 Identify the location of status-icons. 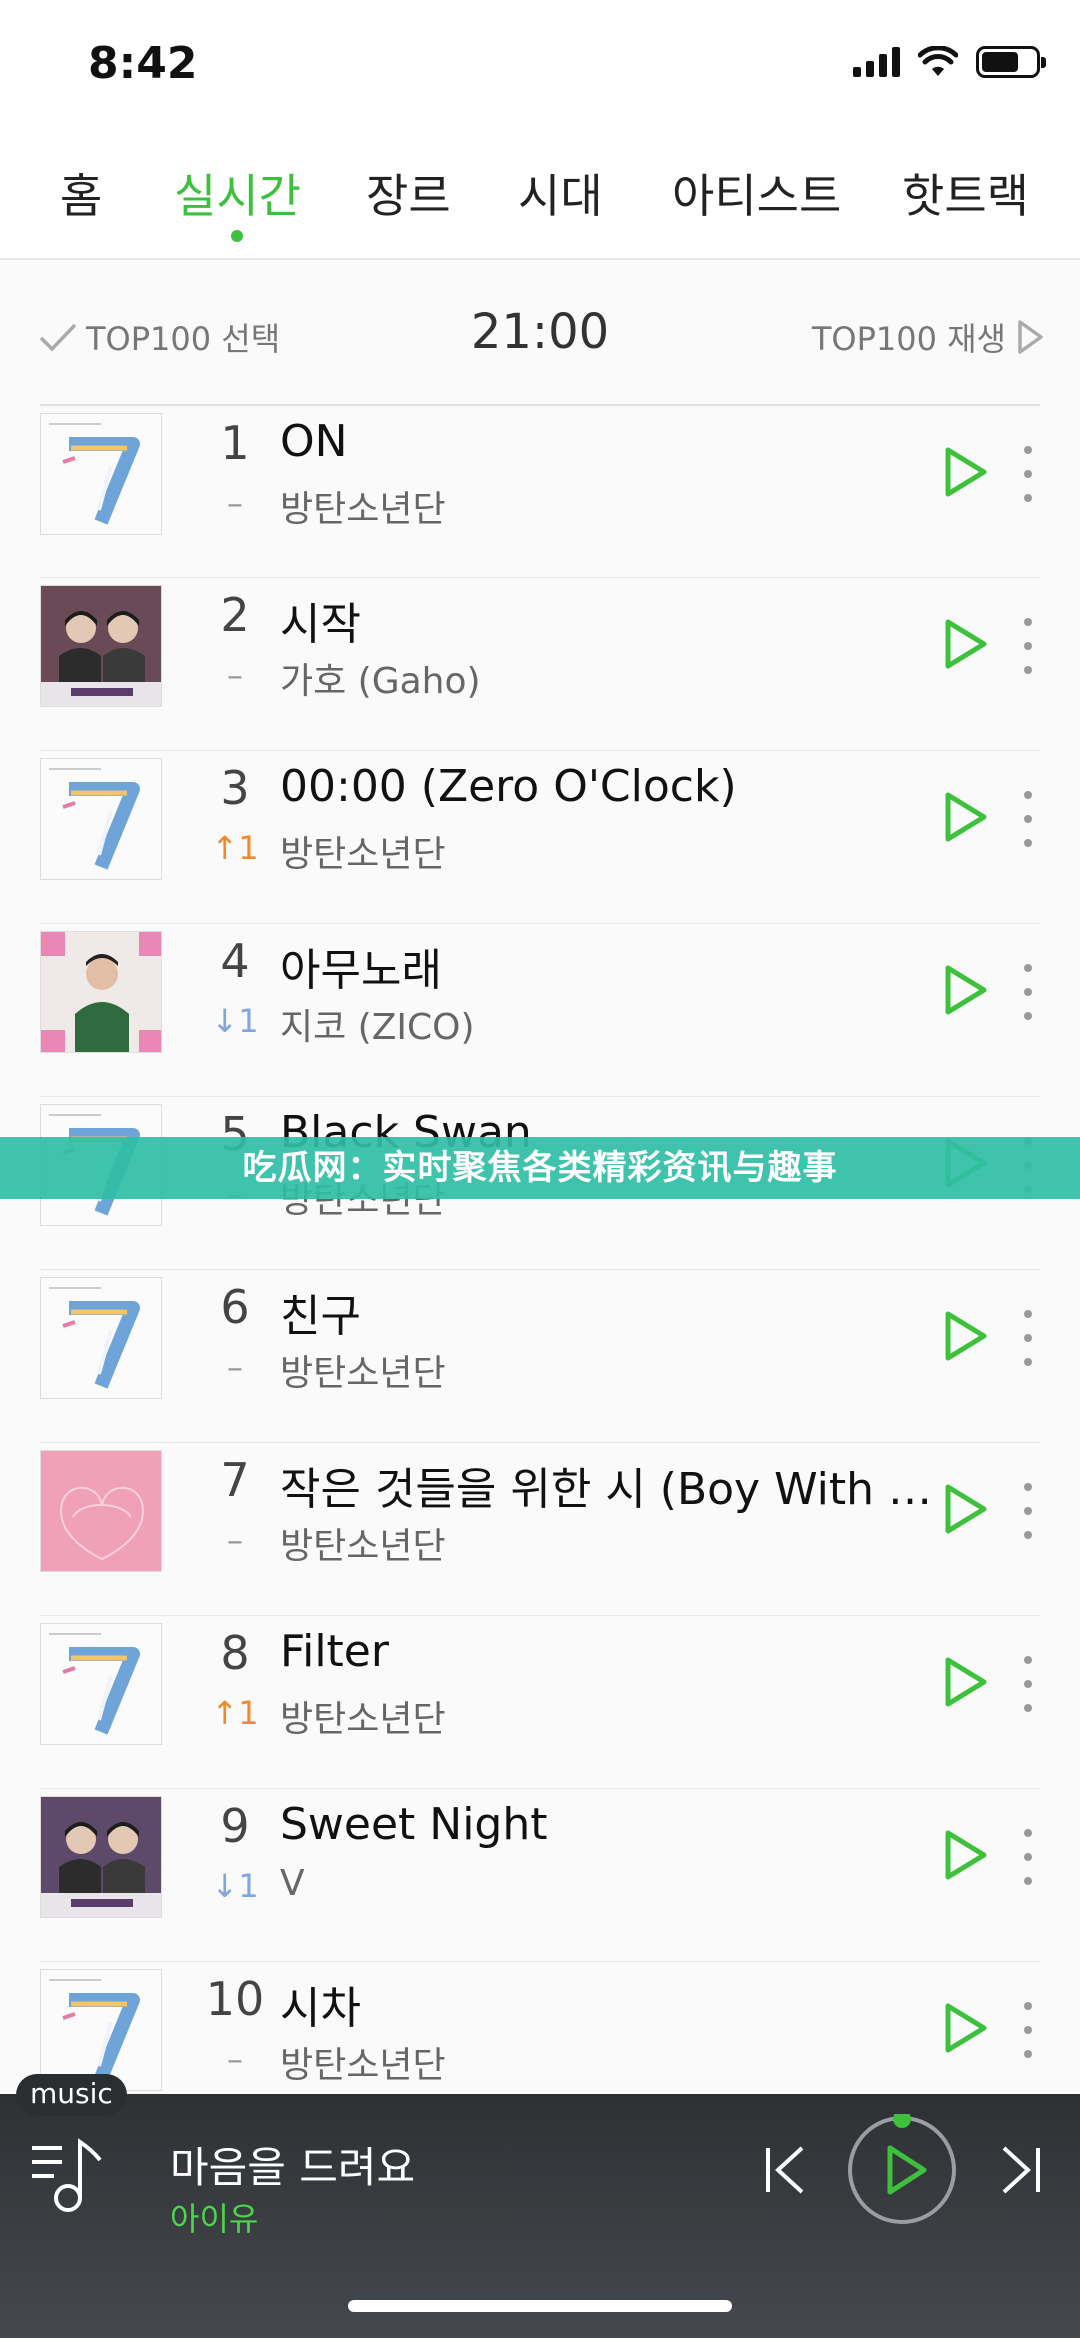
(949, 62).